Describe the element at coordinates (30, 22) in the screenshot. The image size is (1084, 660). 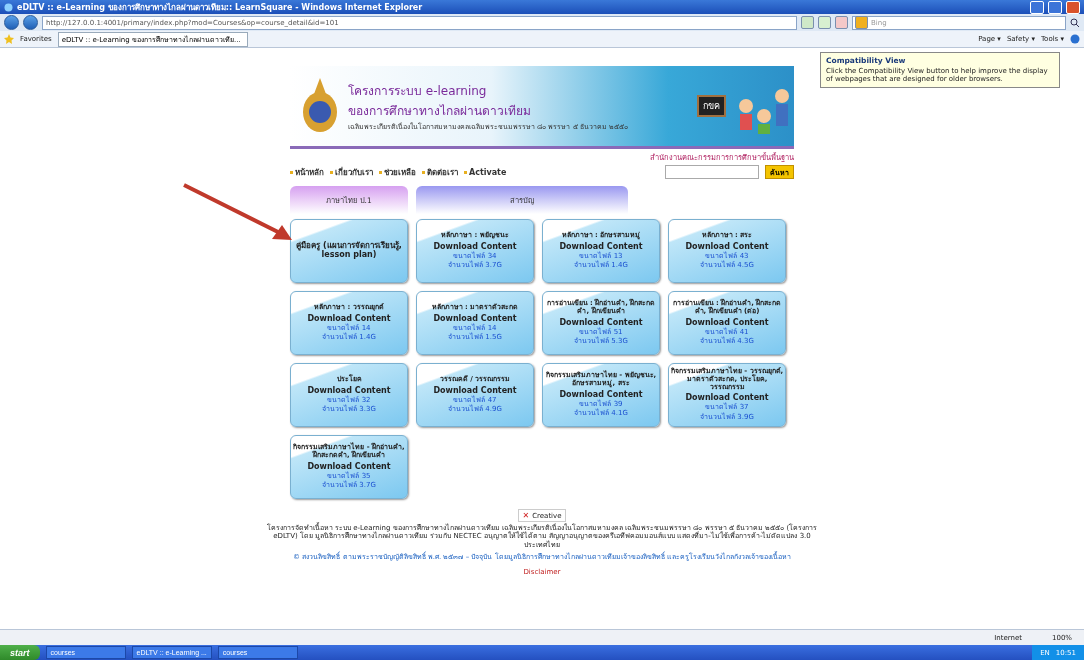
I see `forward-button` at that location.